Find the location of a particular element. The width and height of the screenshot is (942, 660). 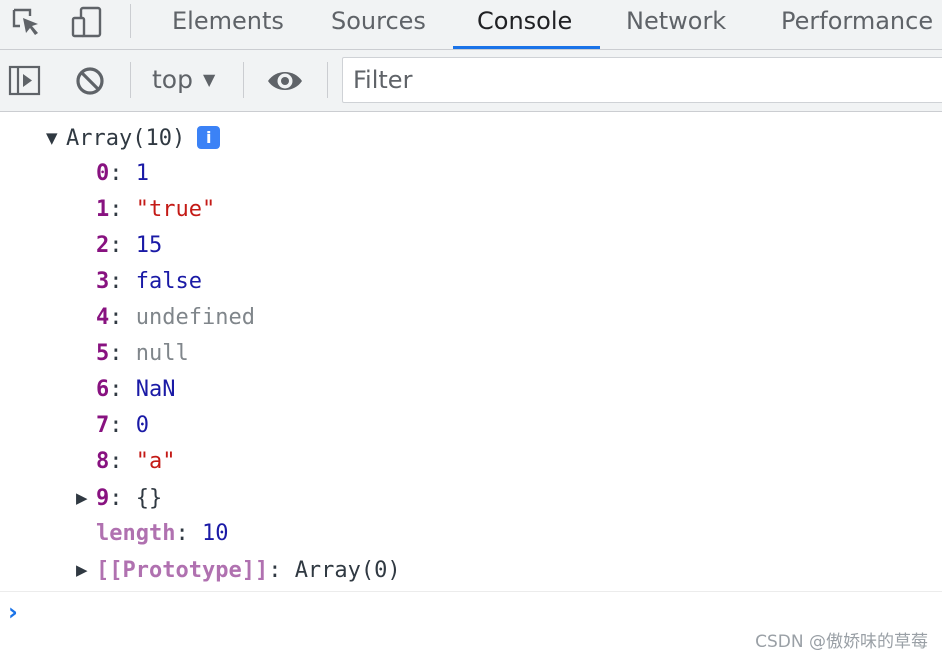

length-key: length is located at coordinates (136, 533).